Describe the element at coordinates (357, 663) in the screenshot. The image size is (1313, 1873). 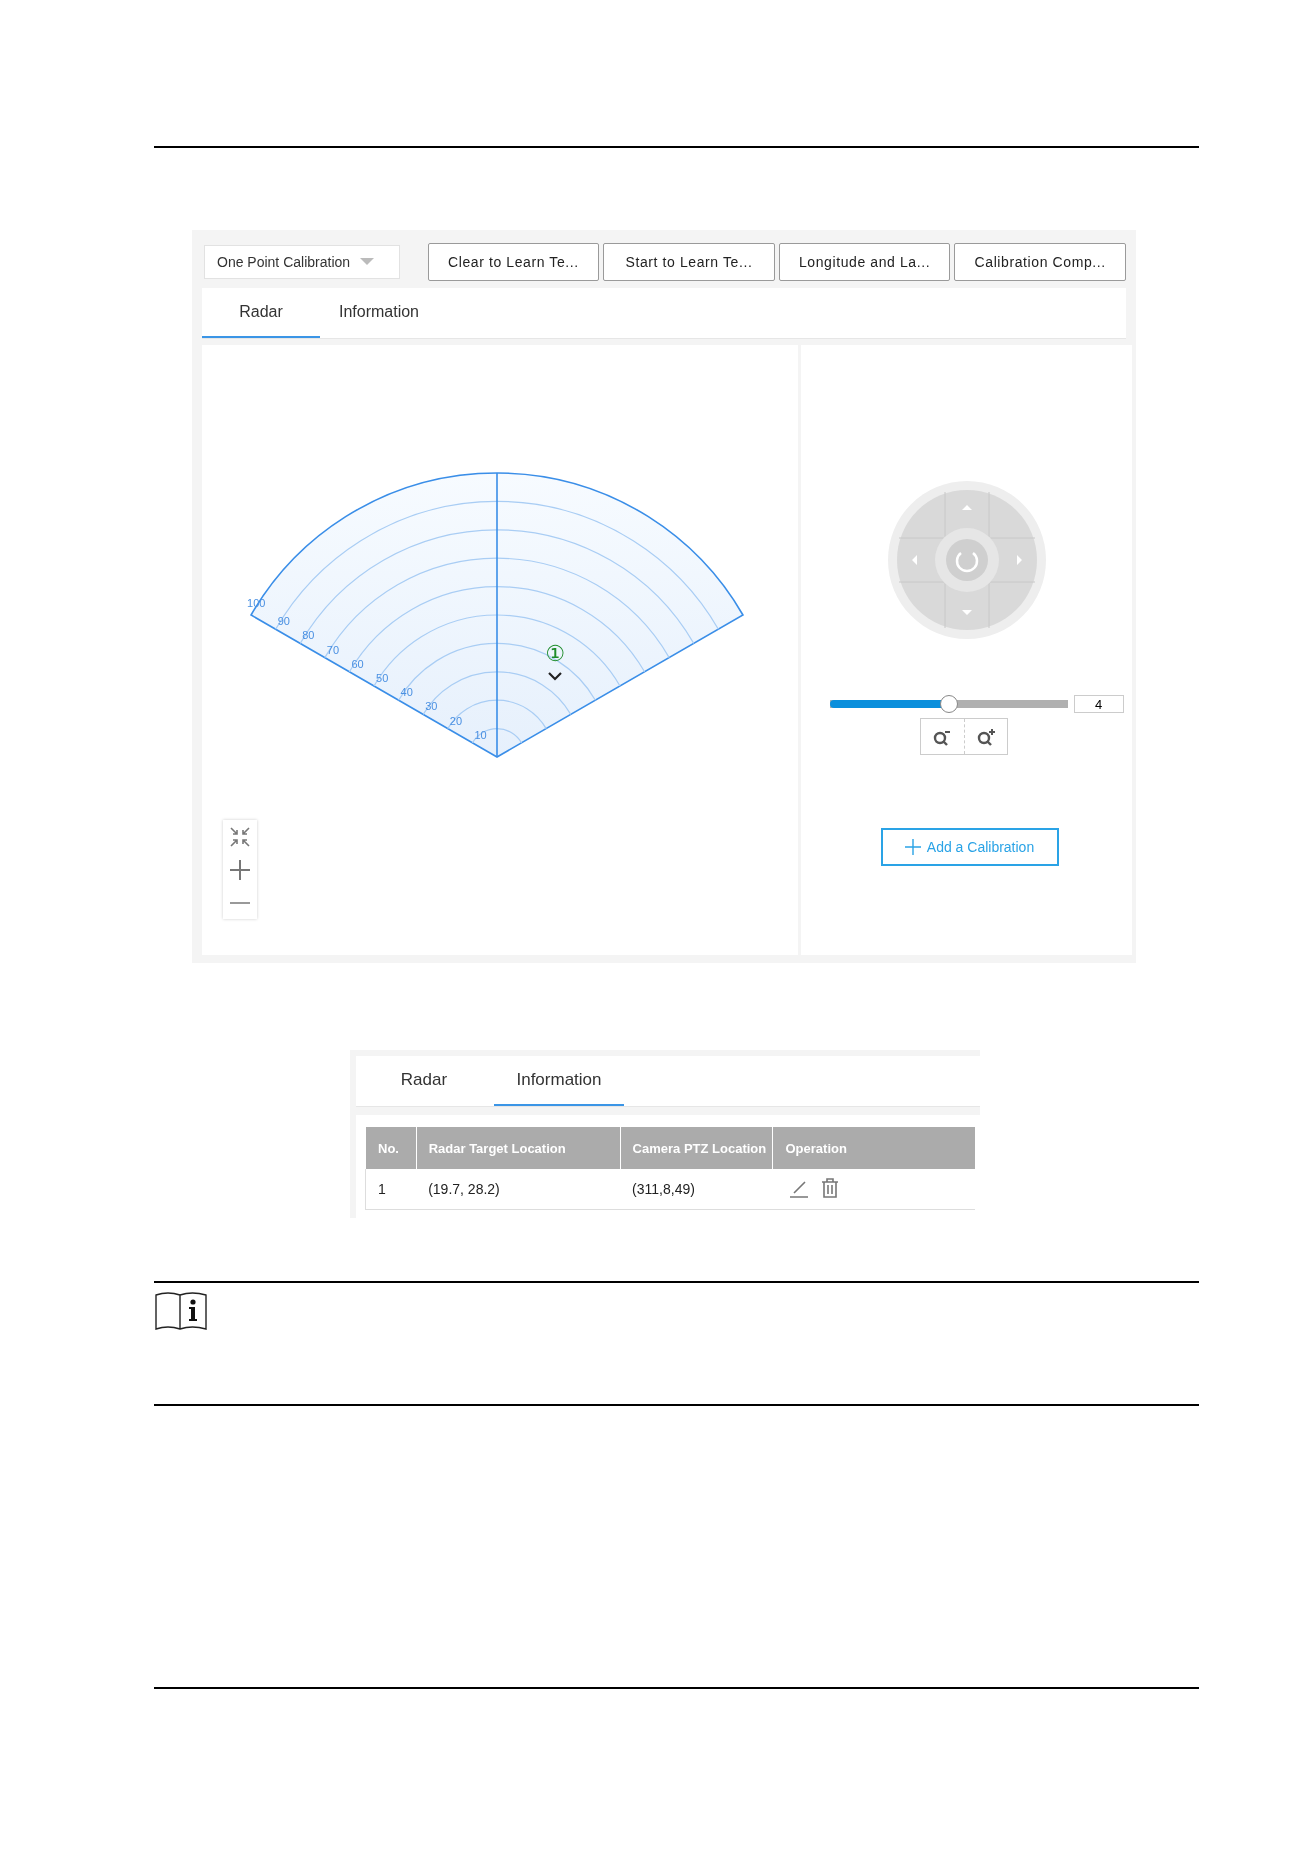
I see `range-label: 60` at that location.